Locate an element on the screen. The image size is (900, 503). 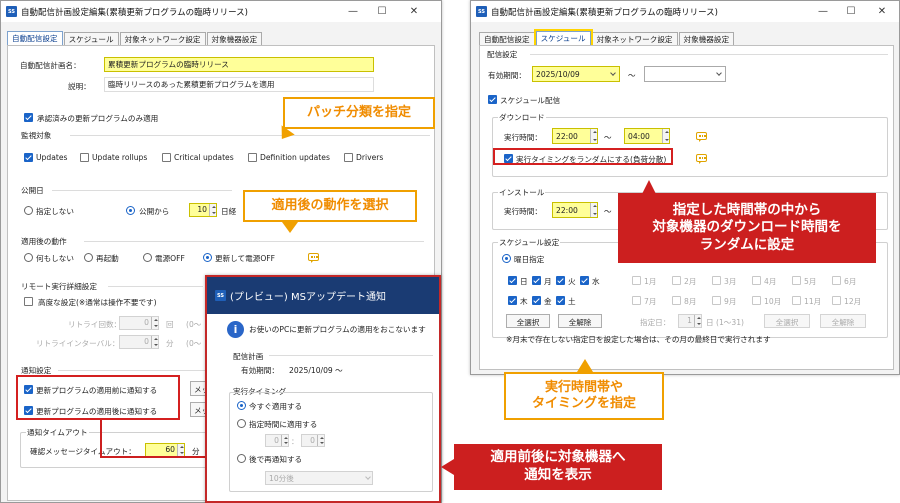
tab-bar: 自動配信設定 スケジュール 対象ネットワーク設定 対象機器設定 is located at coordinates (135, 38).